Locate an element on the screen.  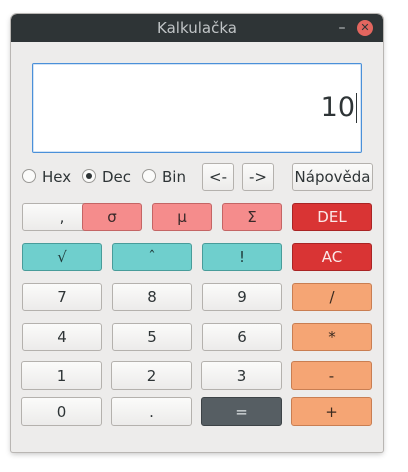
radio-bin-label: Bin is located at coordinates (174, 177).